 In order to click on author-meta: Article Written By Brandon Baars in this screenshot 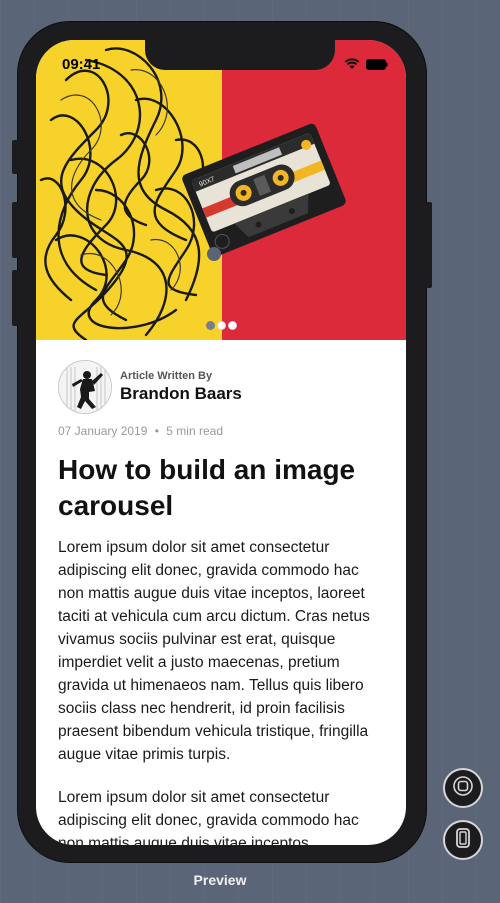, I will do `click(181, 387)`.